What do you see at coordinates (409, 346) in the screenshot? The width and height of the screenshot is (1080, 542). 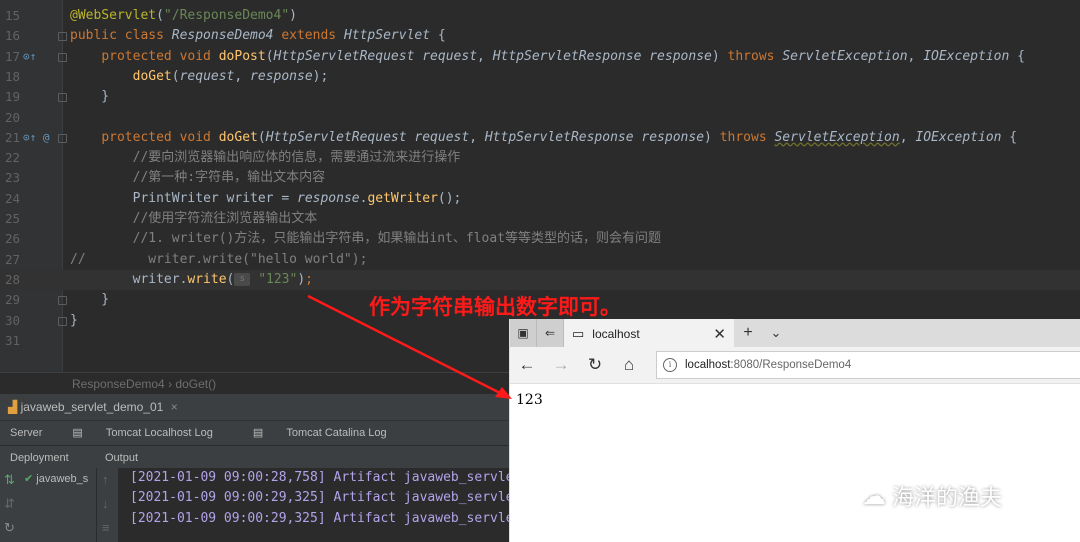 I see `annotation-arrow` at bounding box center [409, 346].